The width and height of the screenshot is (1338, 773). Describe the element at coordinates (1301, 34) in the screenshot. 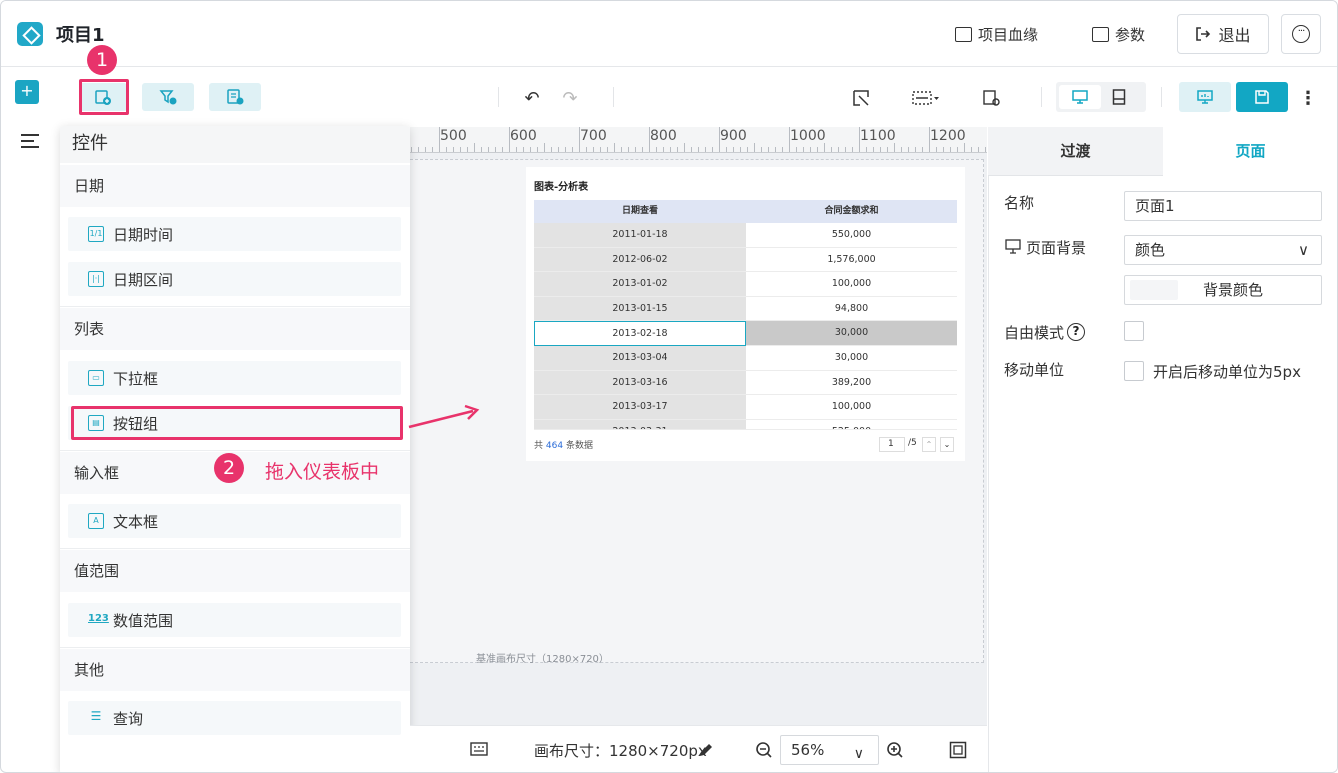

I see `more-options-button: ···` at that location.